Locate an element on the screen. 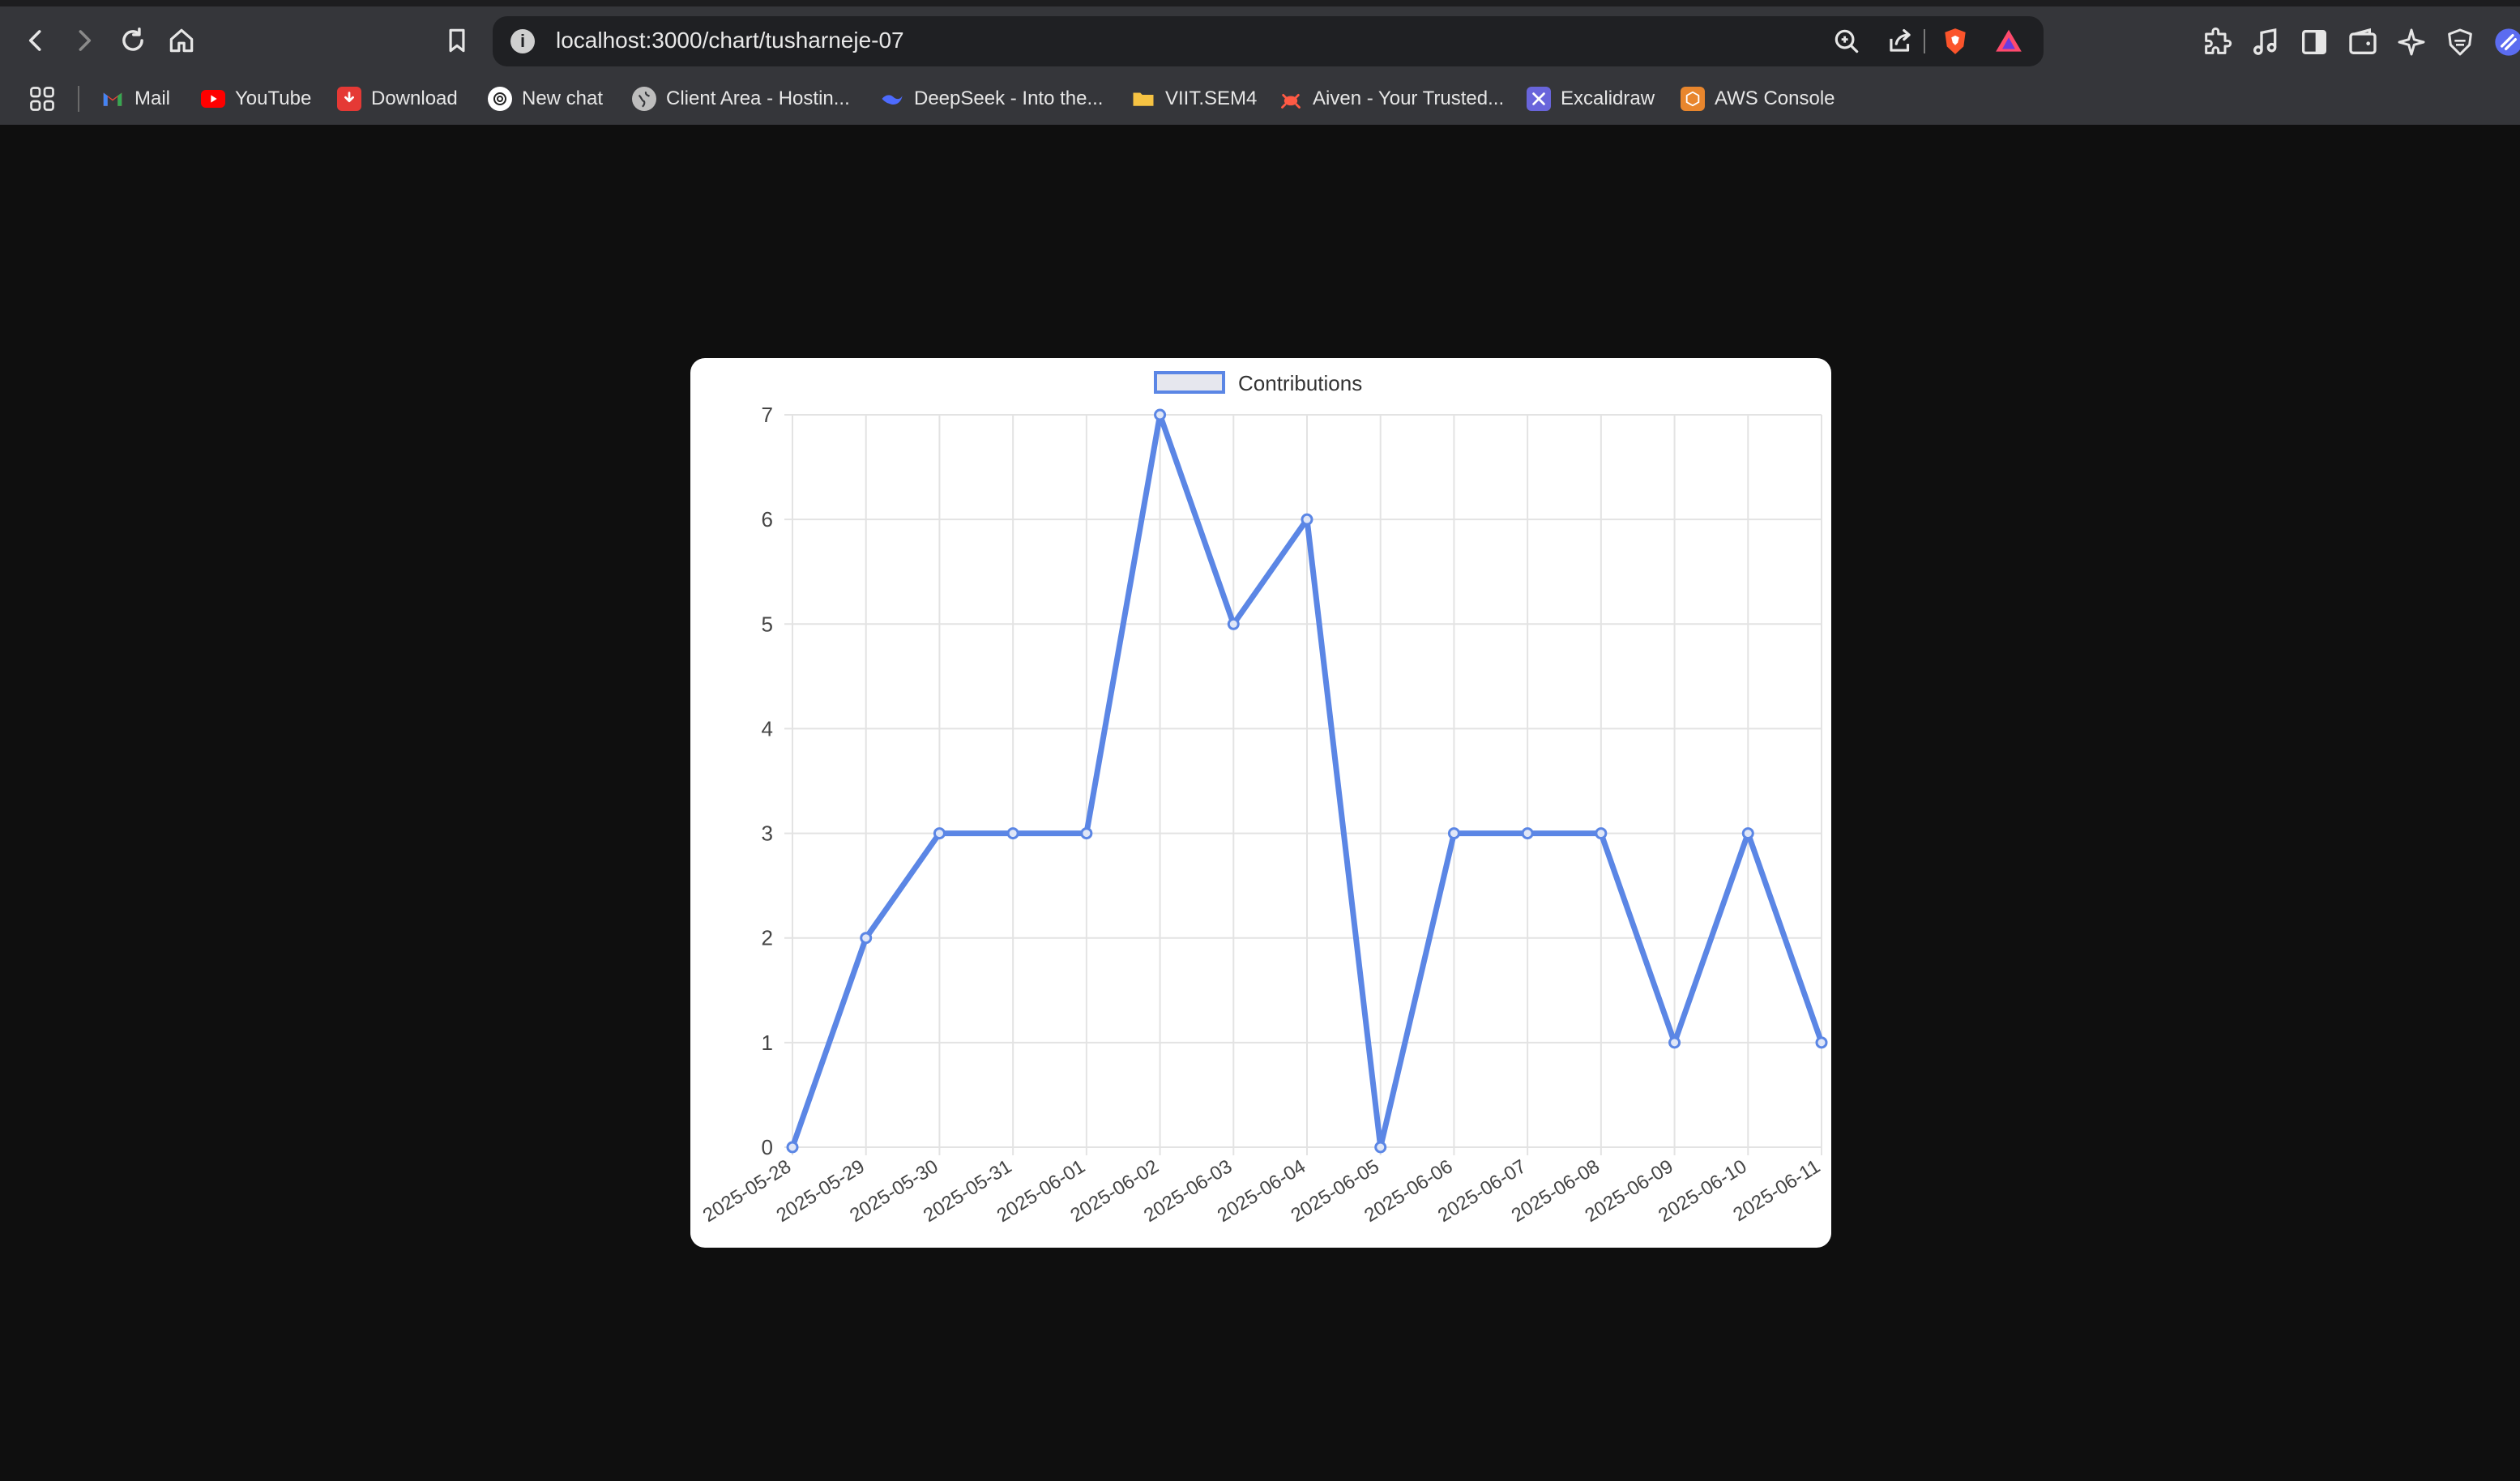 Image resolution: width=2520 pixels, height=1481 pixels. bookmark-icon is located at coordinates (457, 40).